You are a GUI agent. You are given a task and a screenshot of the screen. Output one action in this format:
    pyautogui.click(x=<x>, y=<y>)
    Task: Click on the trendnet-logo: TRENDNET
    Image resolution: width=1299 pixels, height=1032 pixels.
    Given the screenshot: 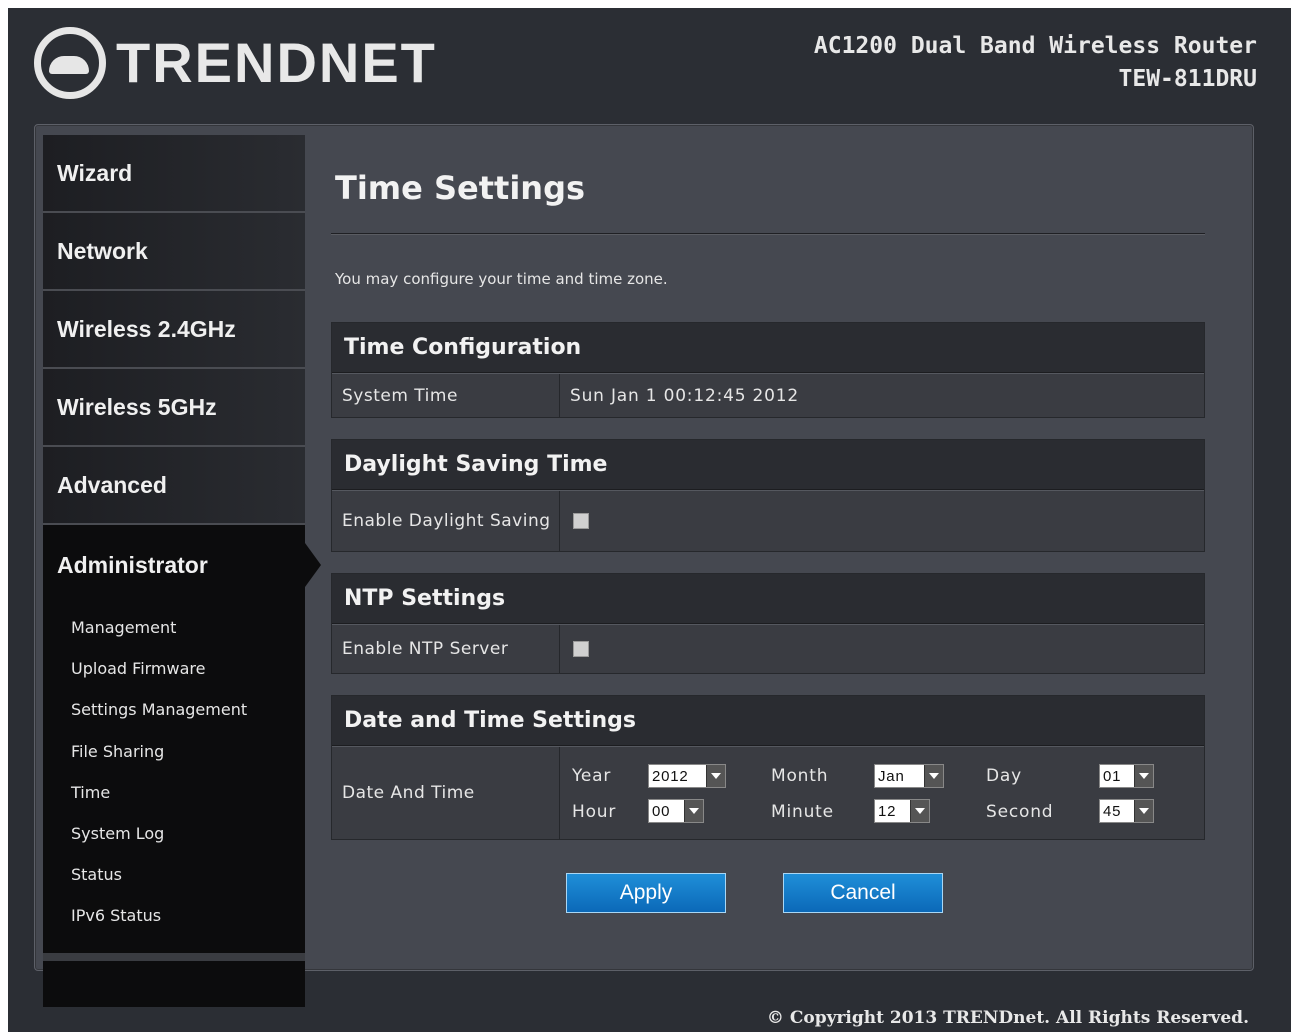 What is the action you would take?
    pyautogui.click(x=235, y=63)
    